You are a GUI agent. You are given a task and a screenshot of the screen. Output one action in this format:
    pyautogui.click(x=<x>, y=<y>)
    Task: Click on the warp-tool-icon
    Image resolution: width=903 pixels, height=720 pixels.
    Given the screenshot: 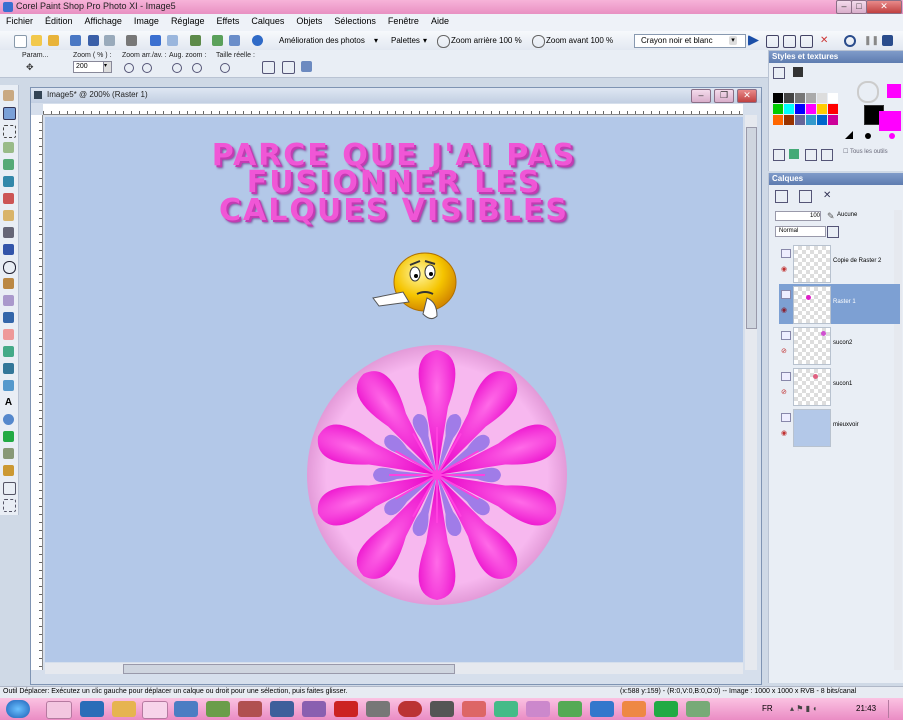 What is the action you would take?
    pyautogui.click(x=8, y=453)
    